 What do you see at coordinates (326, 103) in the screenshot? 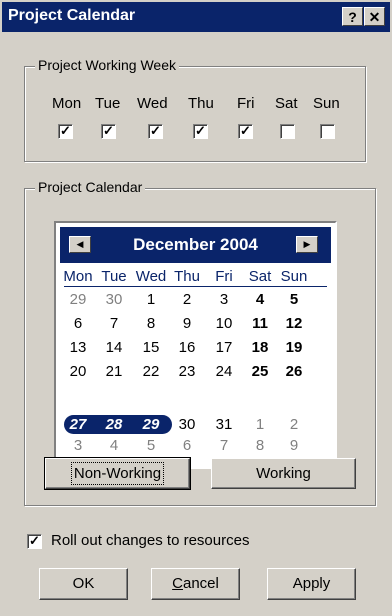
I see `weekday-label-sun: Sun` at bounding box center [326, 103].